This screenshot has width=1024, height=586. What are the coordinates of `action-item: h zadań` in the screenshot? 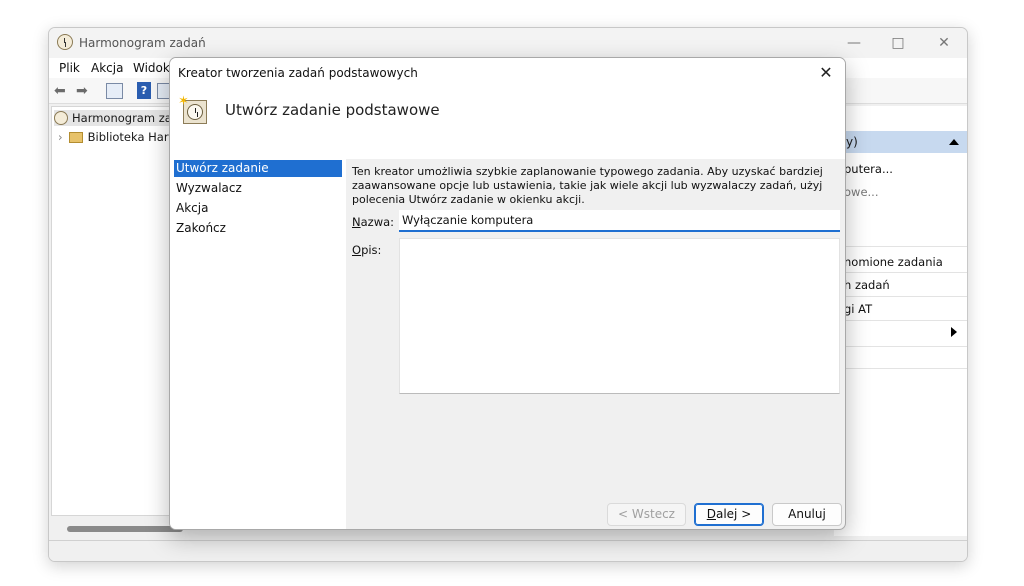 It's located at (867, 285).